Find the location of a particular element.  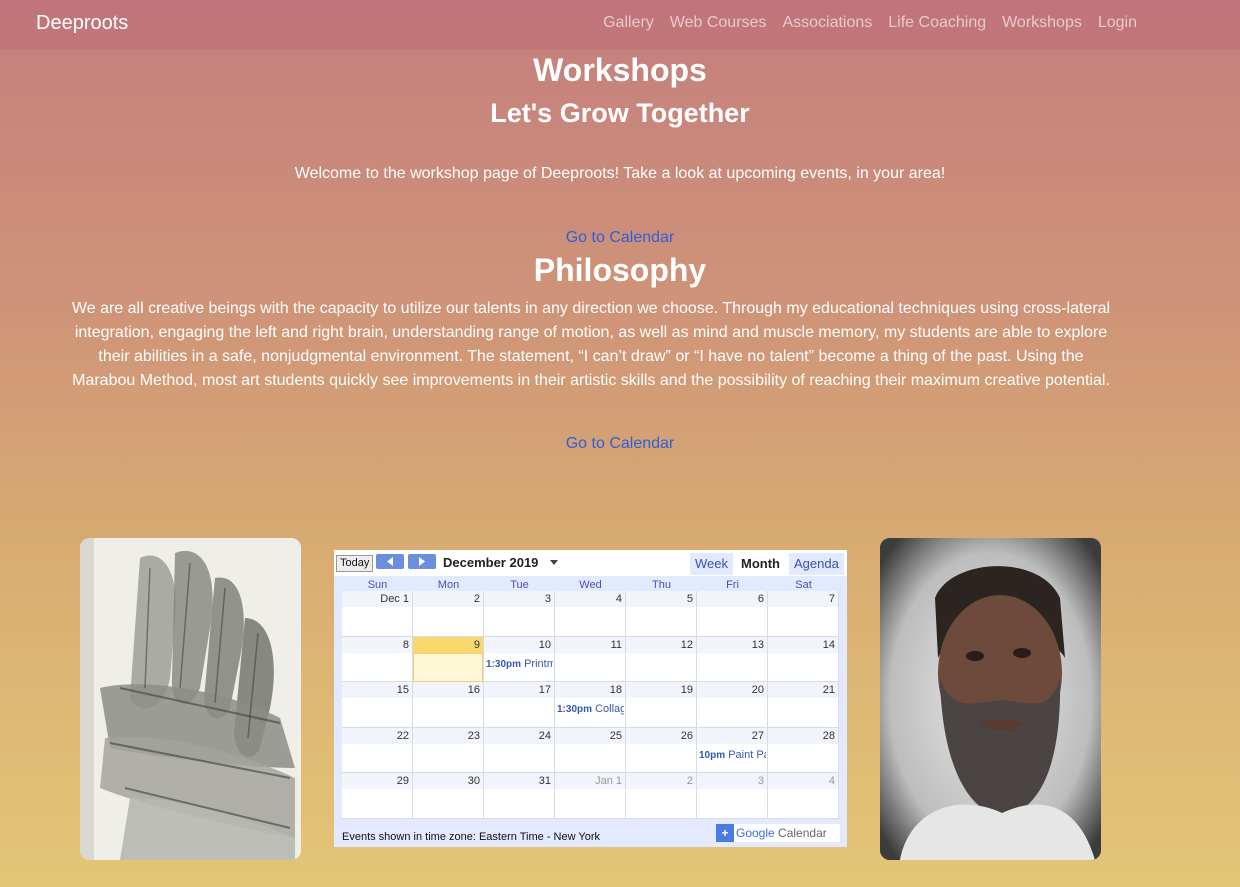

calendar-day-cell: 28 is located at coordinates (803, 750).